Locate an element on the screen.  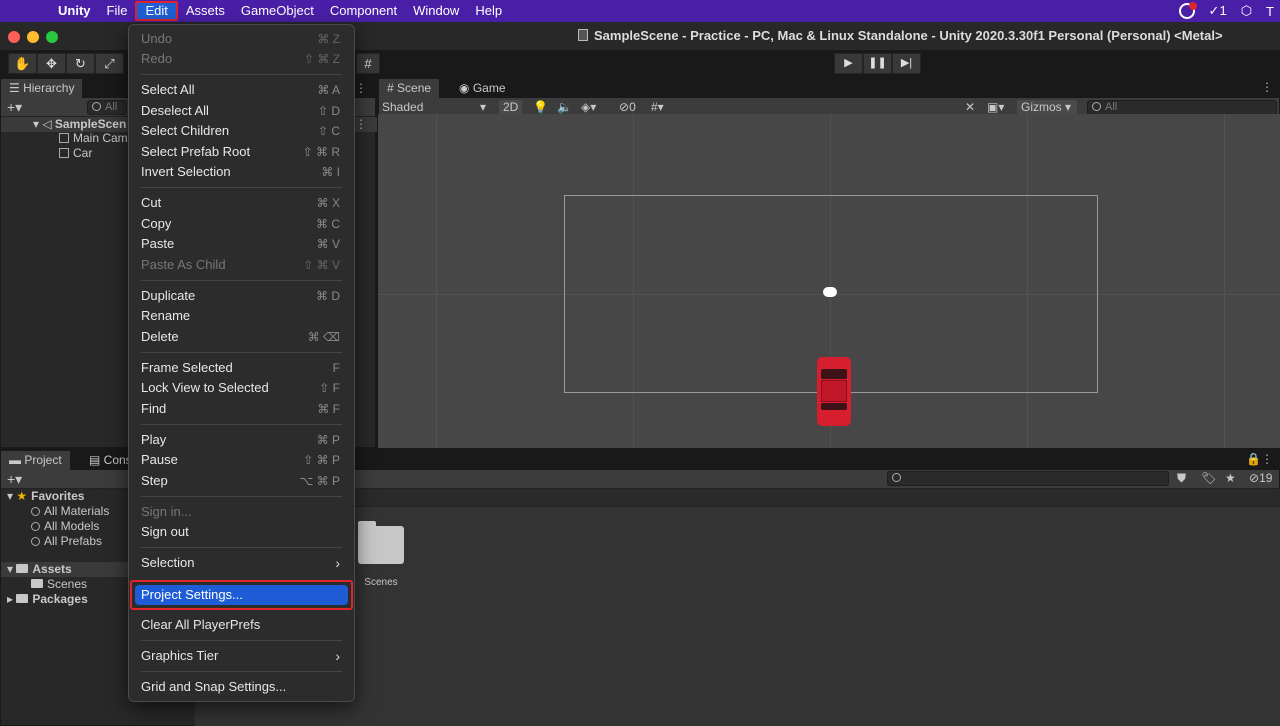
hidden-objects-toggle: ⊘0 is located at coordinates (627, 107).